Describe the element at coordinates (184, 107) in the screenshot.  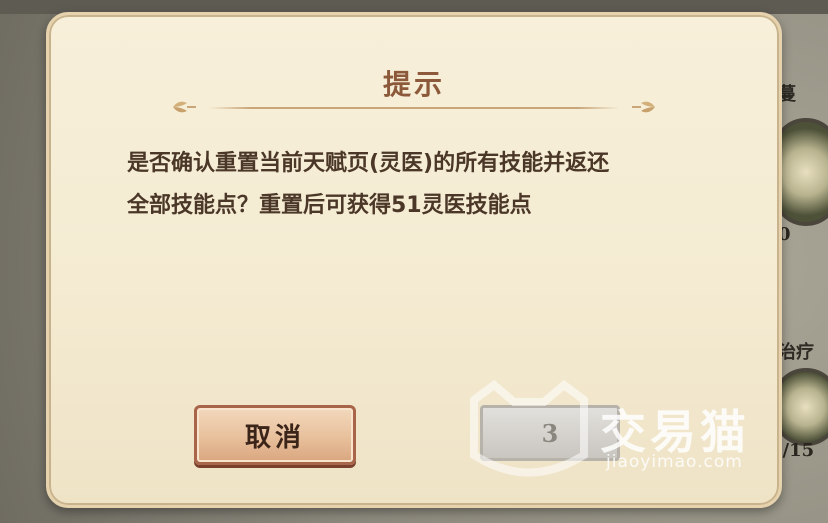
I see `leaf-ornament-left-icon` at that location.